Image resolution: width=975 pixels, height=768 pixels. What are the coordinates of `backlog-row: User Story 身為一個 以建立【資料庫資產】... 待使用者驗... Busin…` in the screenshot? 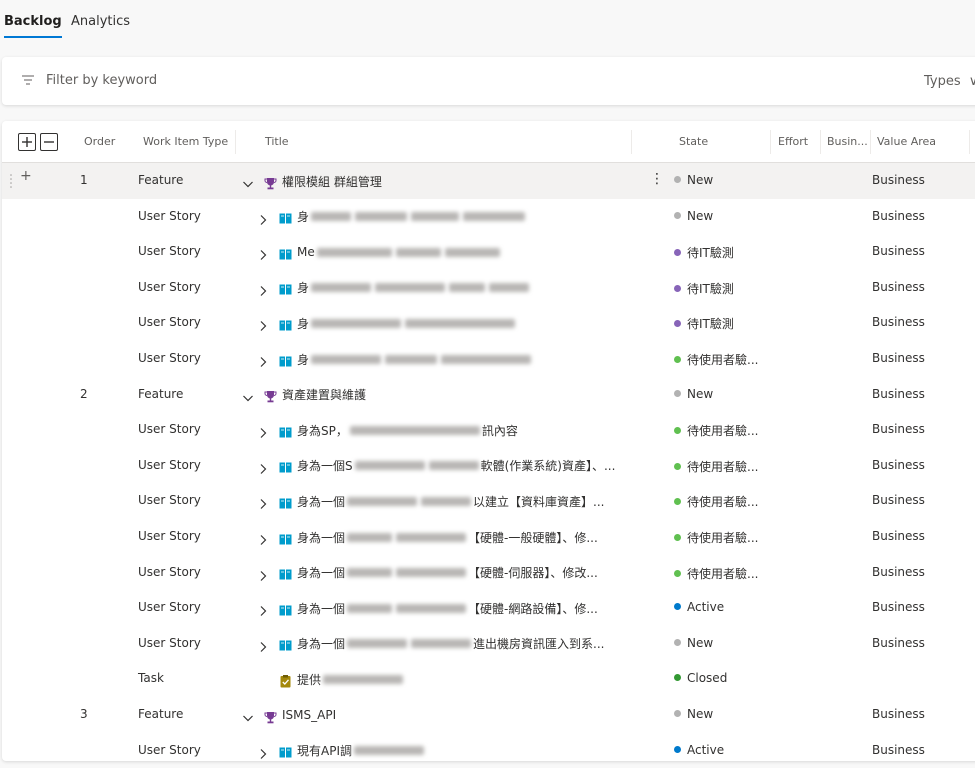 It's located at (488, 501).